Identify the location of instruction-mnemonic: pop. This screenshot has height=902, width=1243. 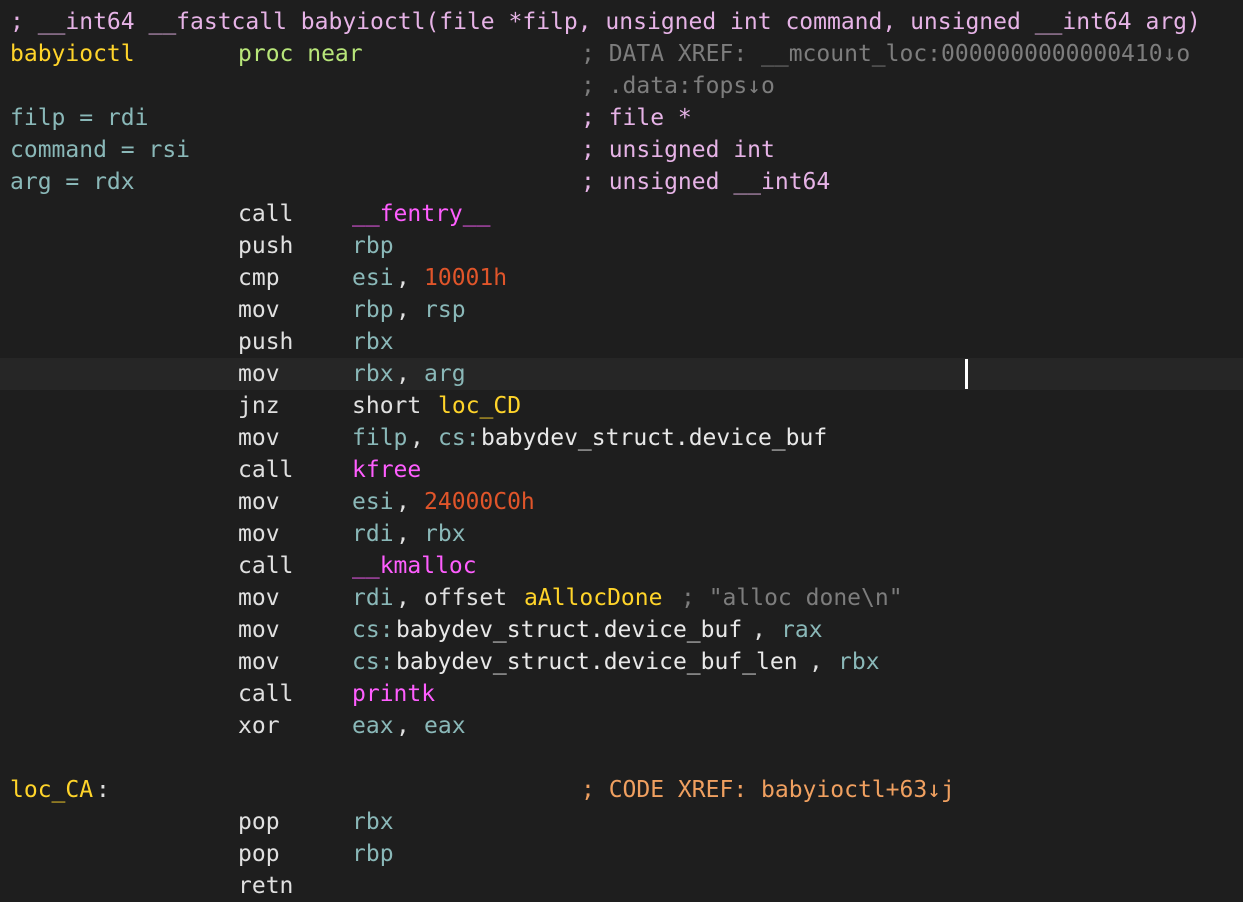
(259, 822).